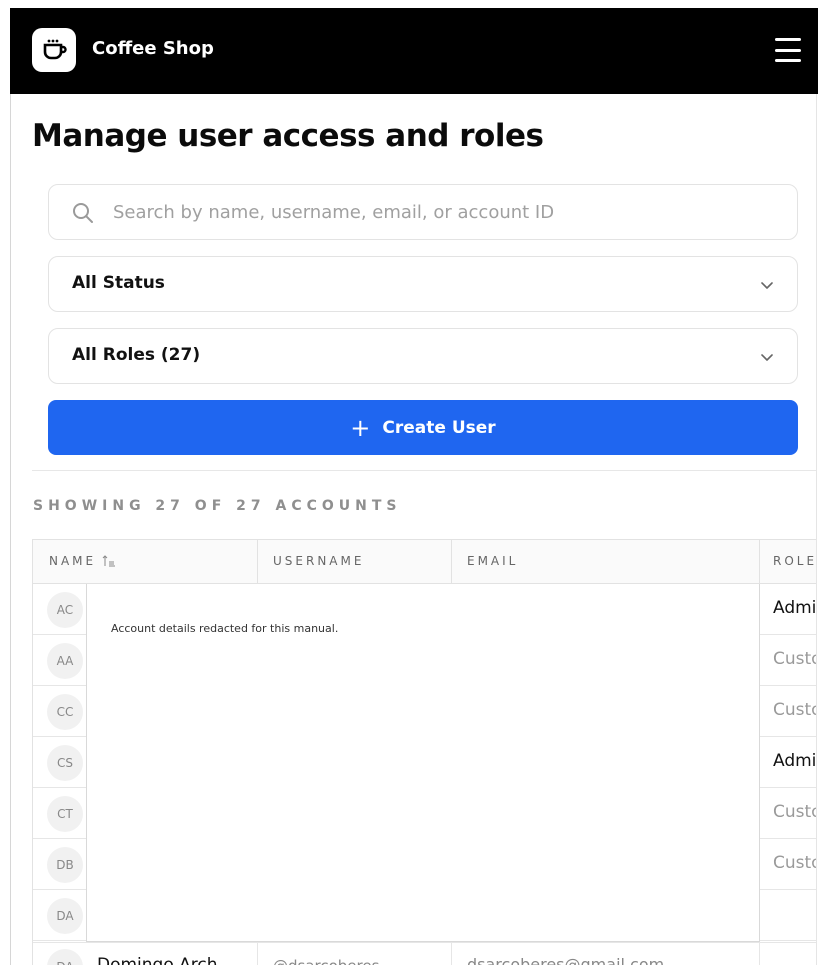  I want to click on sort-ascending-icon, so click(109, 561).